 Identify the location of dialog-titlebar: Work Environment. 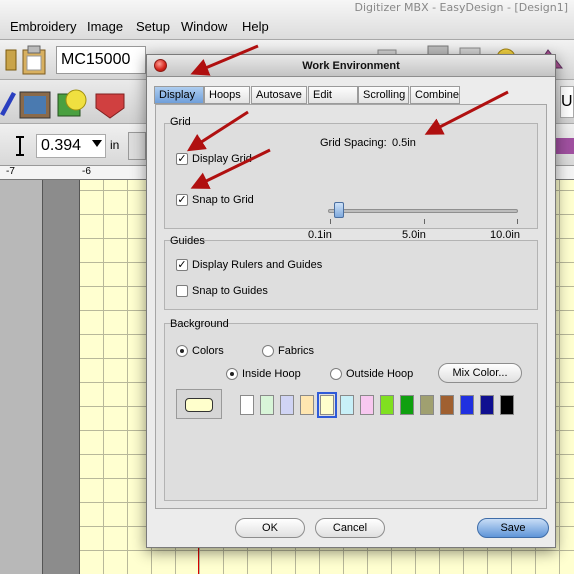
(351, 66).